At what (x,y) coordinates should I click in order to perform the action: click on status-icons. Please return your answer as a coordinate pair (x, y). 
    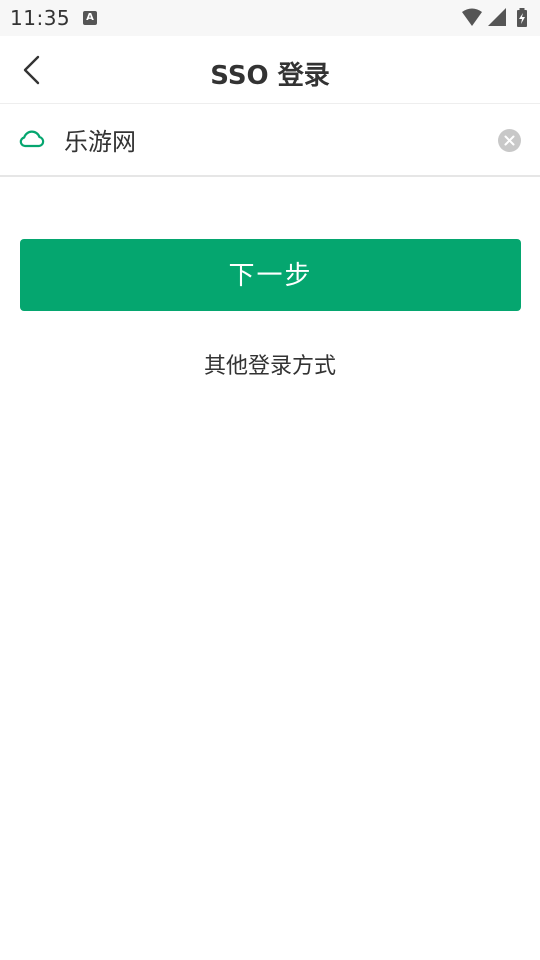
    Looking at the image, I should click on (496, 18).